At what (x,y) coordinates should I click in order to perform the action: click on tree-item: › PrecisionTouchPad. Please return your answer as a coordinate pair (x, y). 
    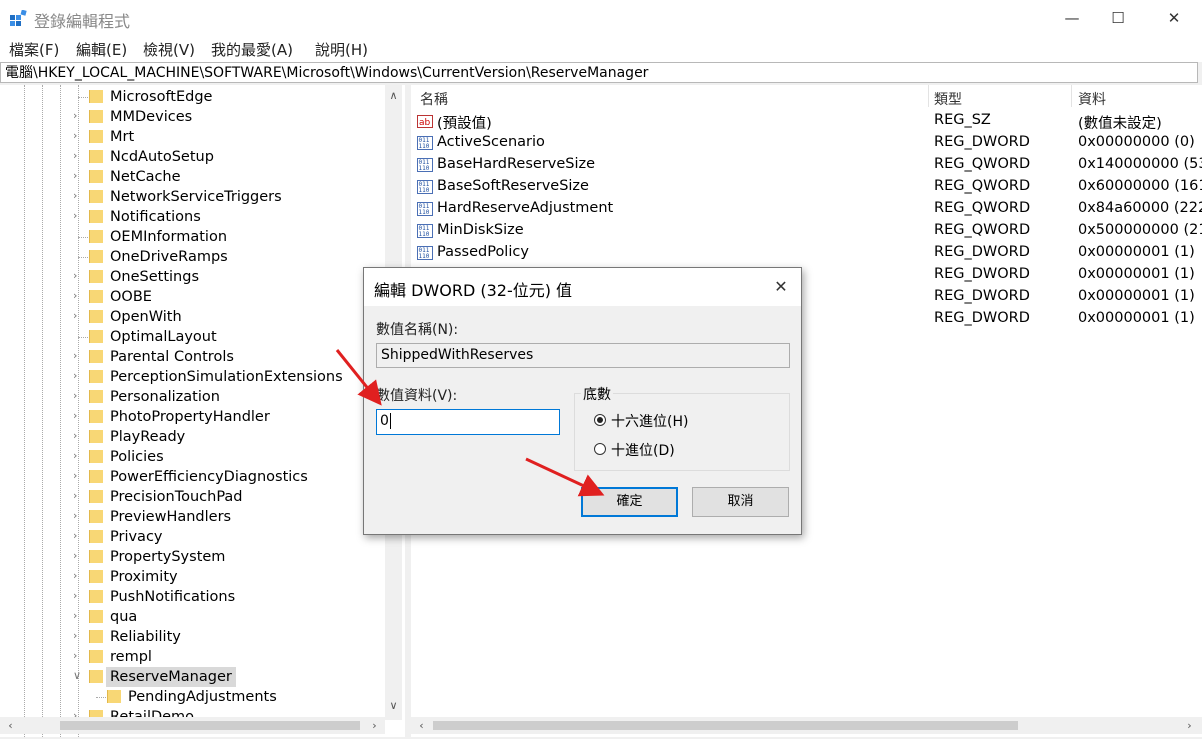
    Looking at the image, I should click on (192, 497).